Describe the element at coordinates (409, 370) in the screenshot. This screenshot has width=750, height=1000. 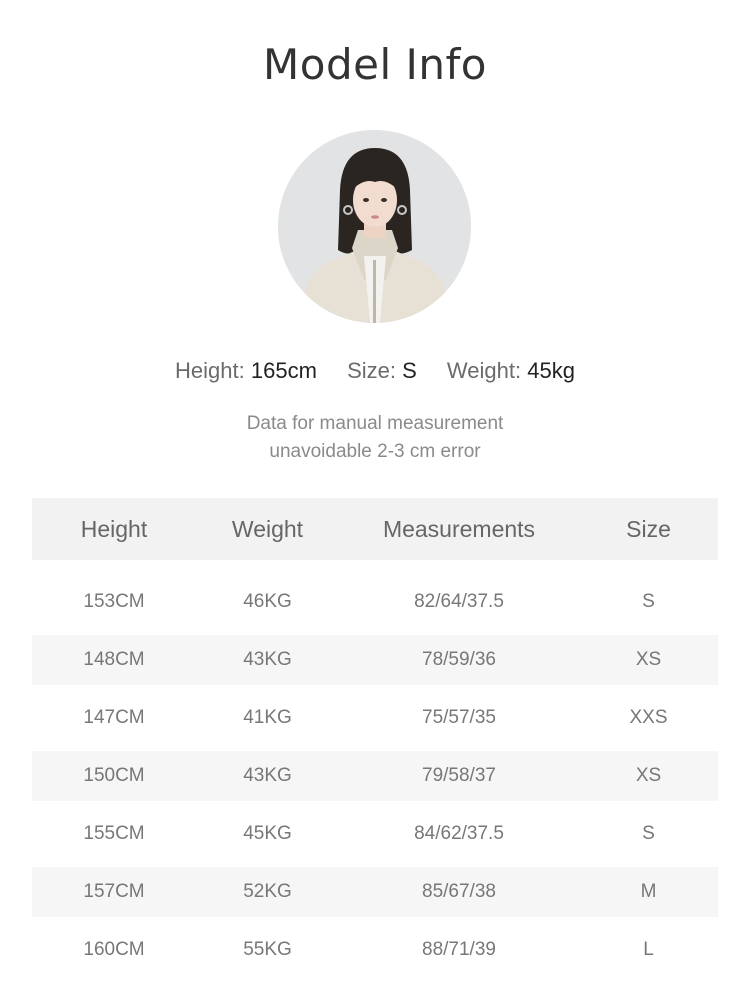
I see `size-value: S` at that location.